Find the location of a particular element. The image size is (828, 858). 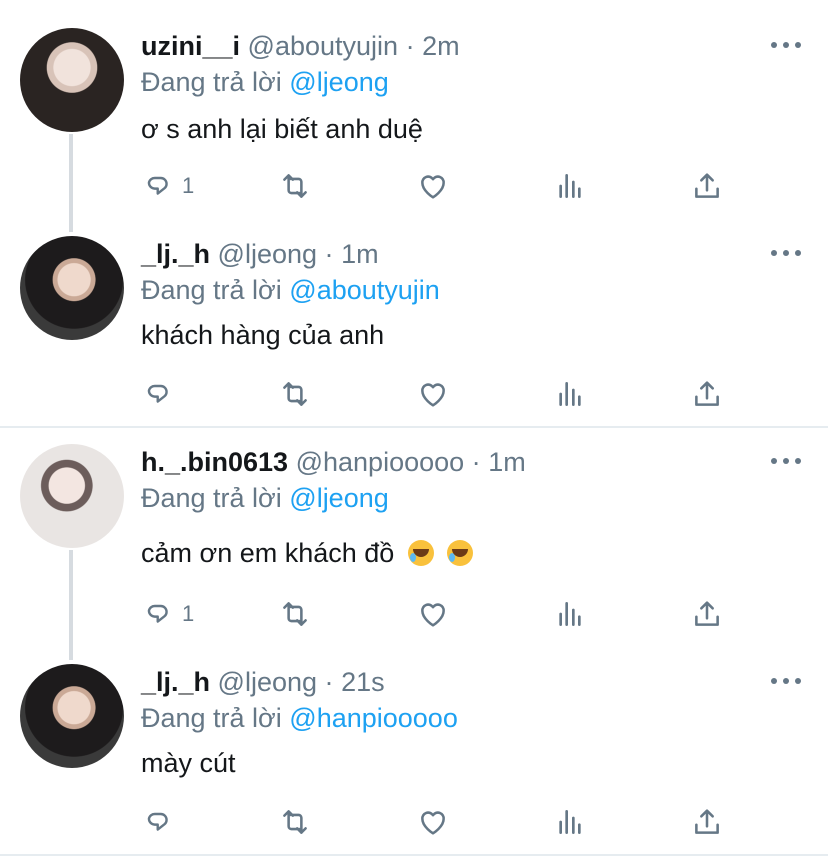

timestamp: 21s is located at coordinates (363, 682).